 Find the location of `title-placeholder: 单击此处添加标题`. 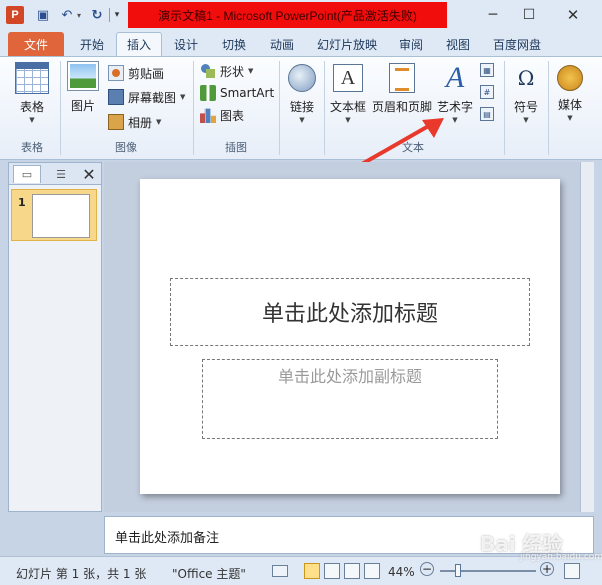

title-placeholder: 单击此处添加标题 is located at coordinates (350, 312).